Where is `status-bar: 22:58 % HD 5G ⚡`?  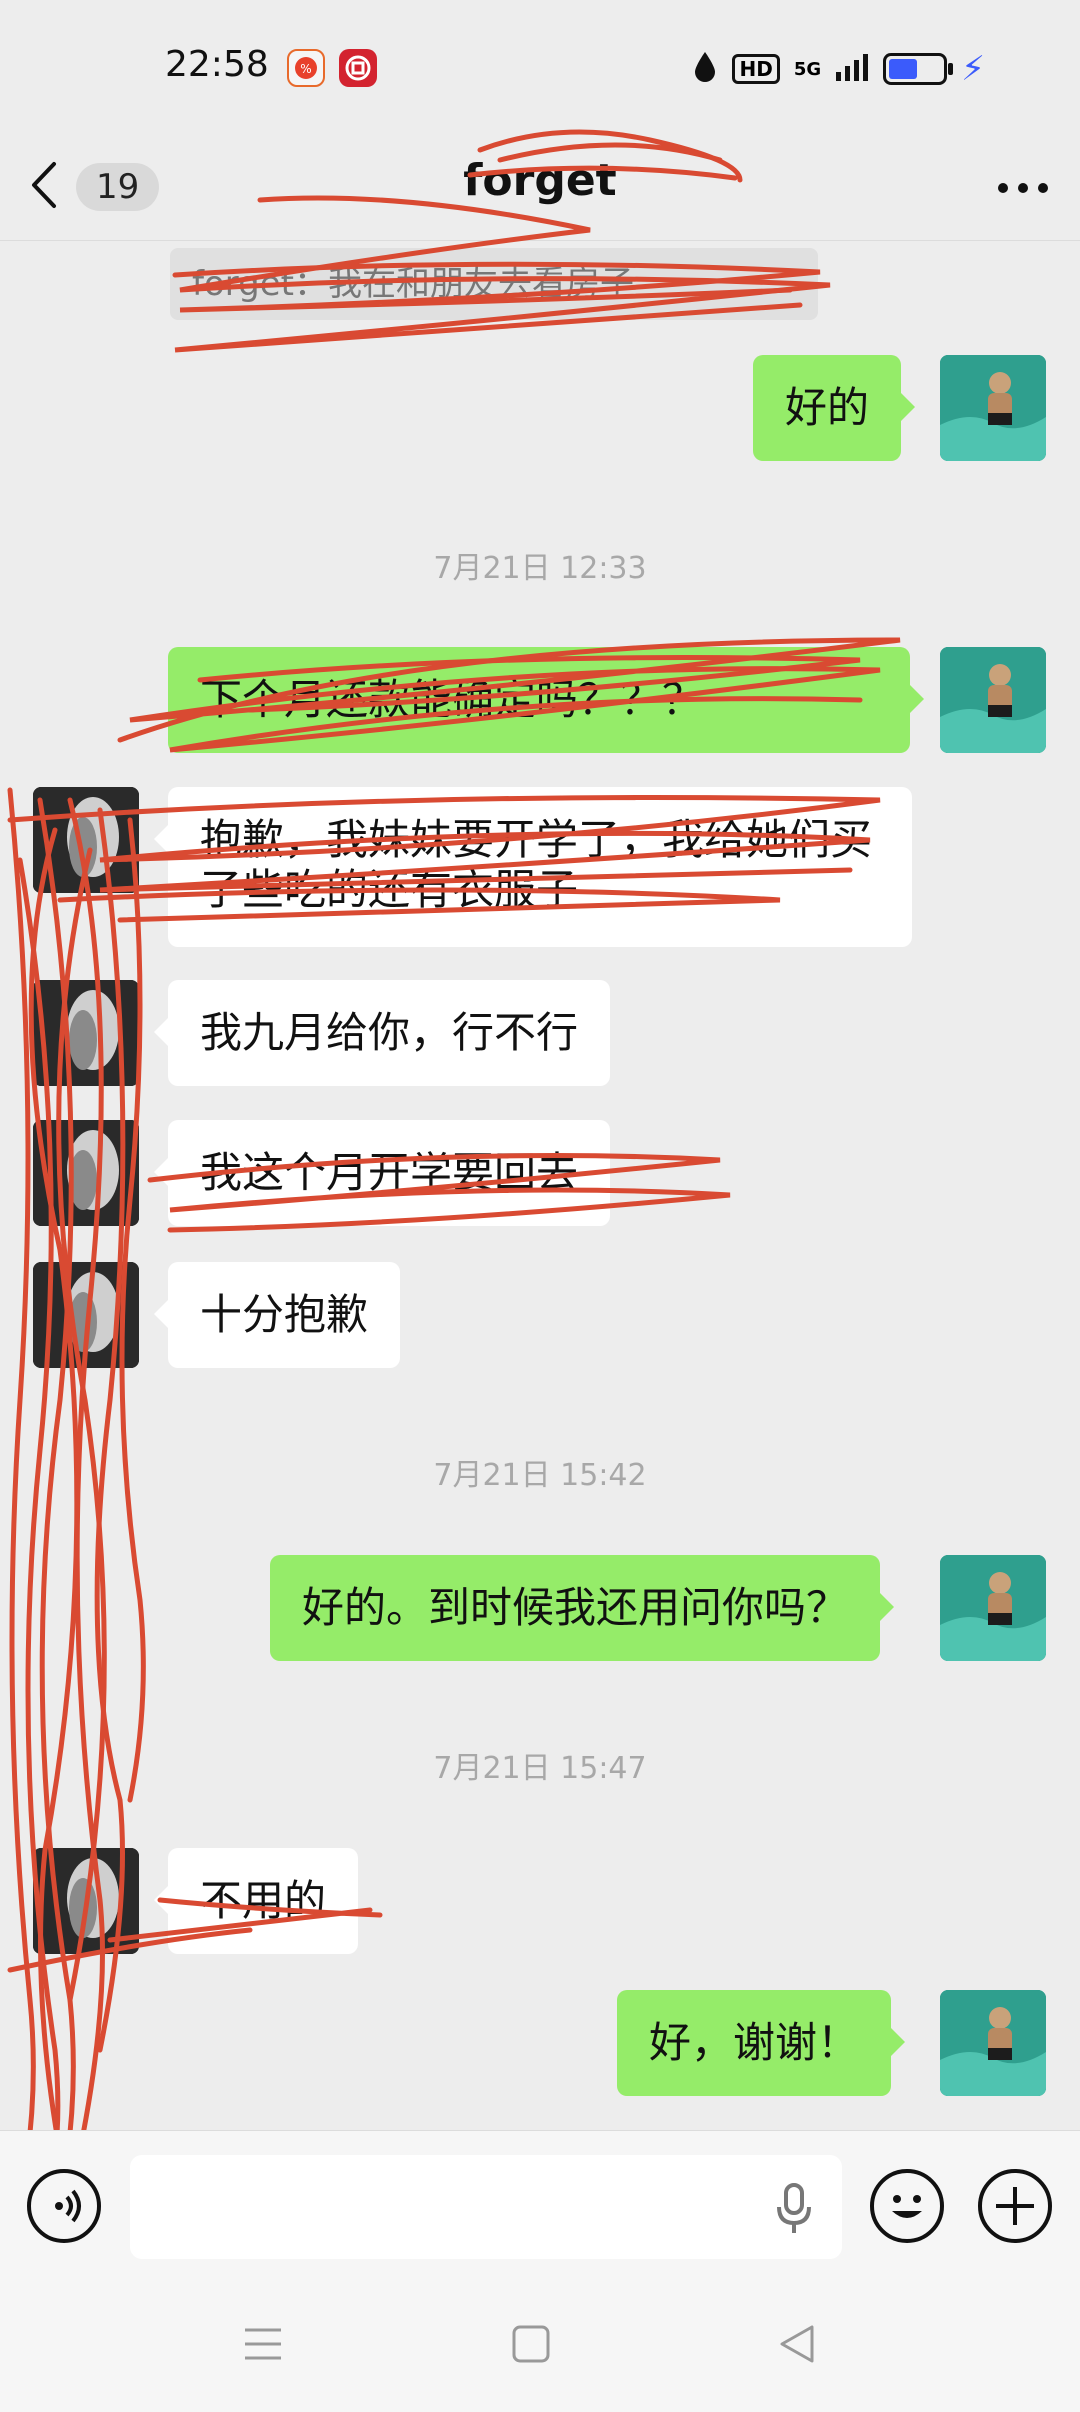 status-bar: 22:58 % HD 5G ⚡ is located at coordinates (540, 67).